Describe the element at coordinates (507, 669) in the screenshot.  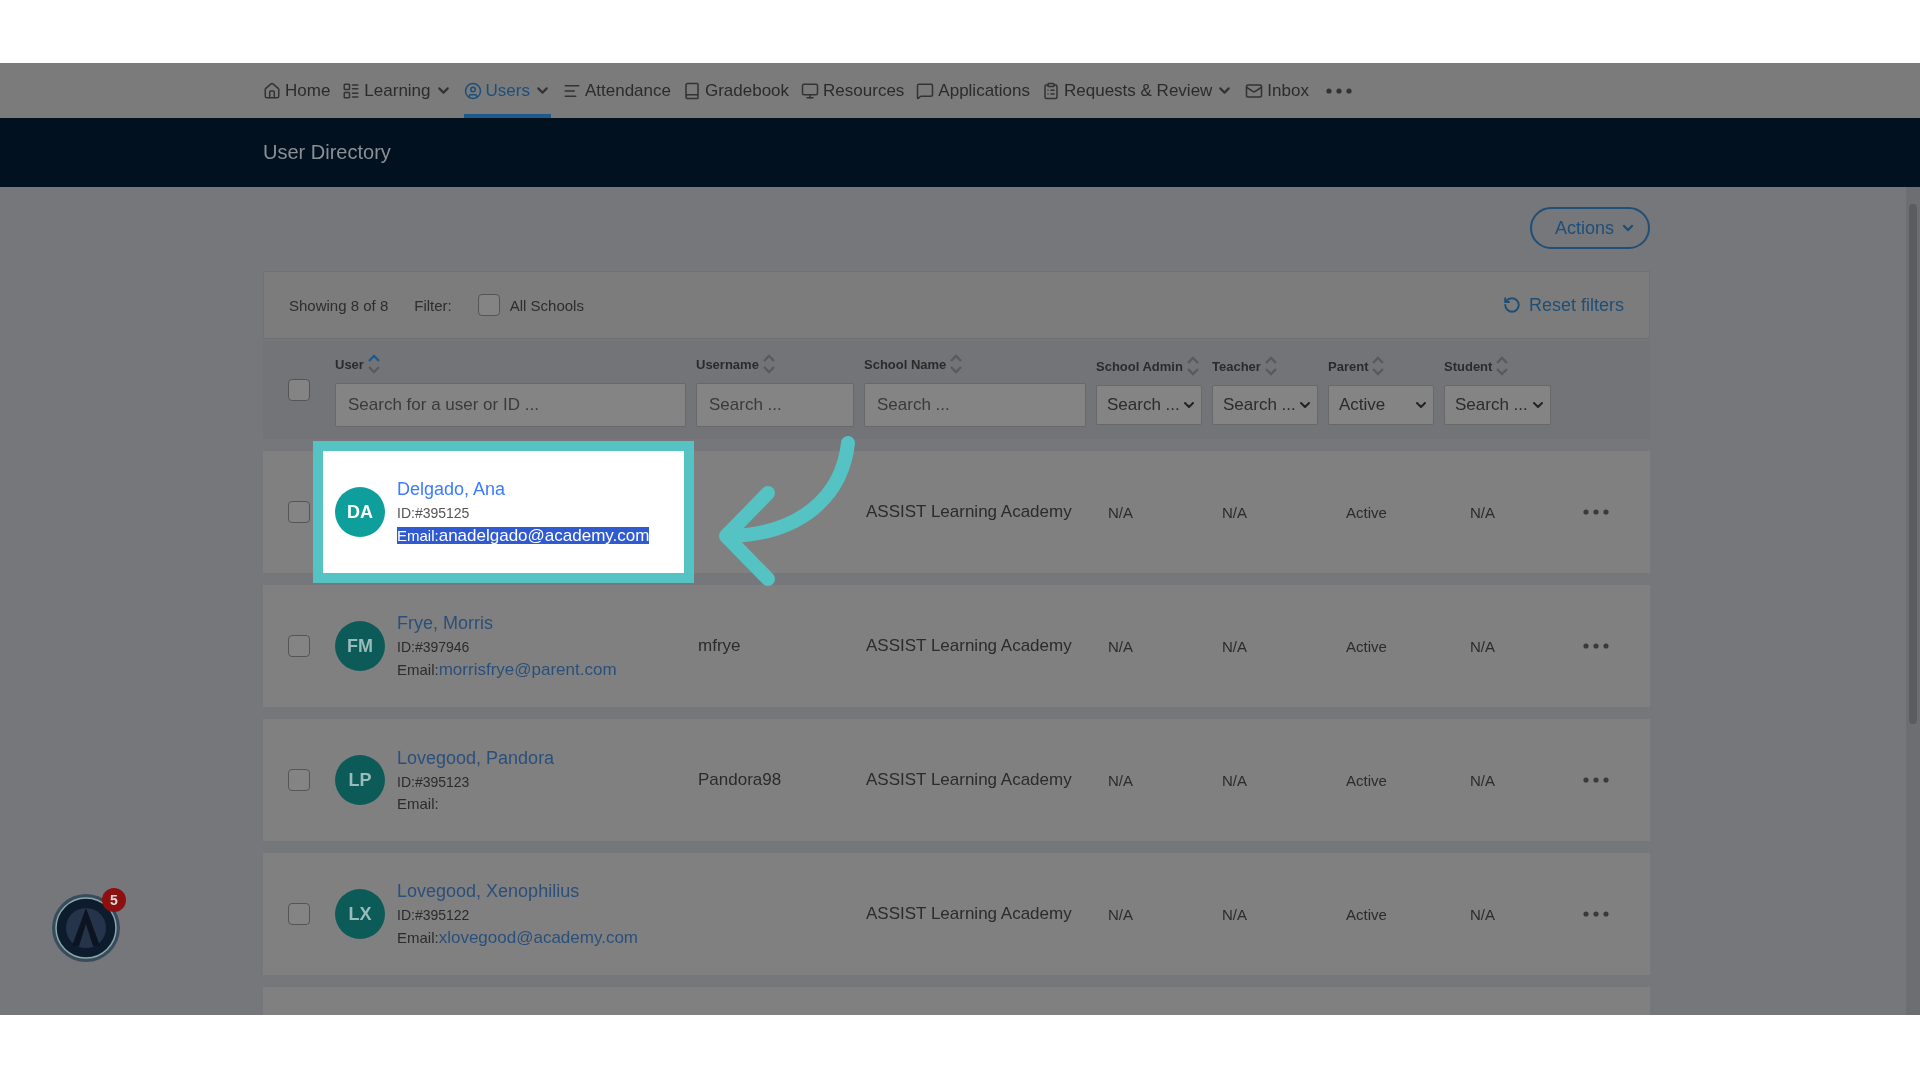
I see `user-email: Email:morrisfrye@parent.com` at that location.